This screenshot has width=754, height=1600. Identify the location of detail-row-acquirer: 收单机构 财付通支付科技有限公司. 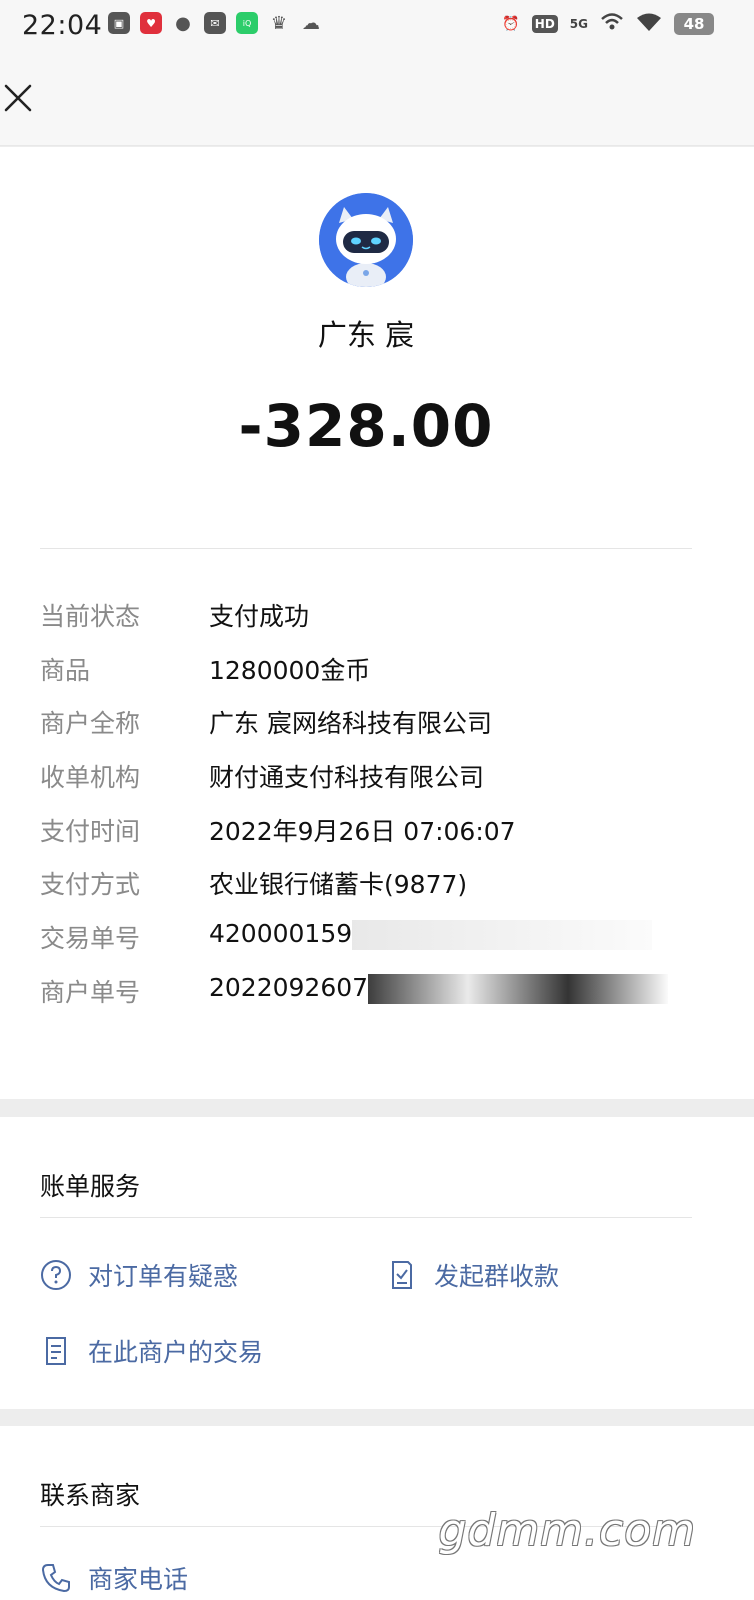
(370, 778).